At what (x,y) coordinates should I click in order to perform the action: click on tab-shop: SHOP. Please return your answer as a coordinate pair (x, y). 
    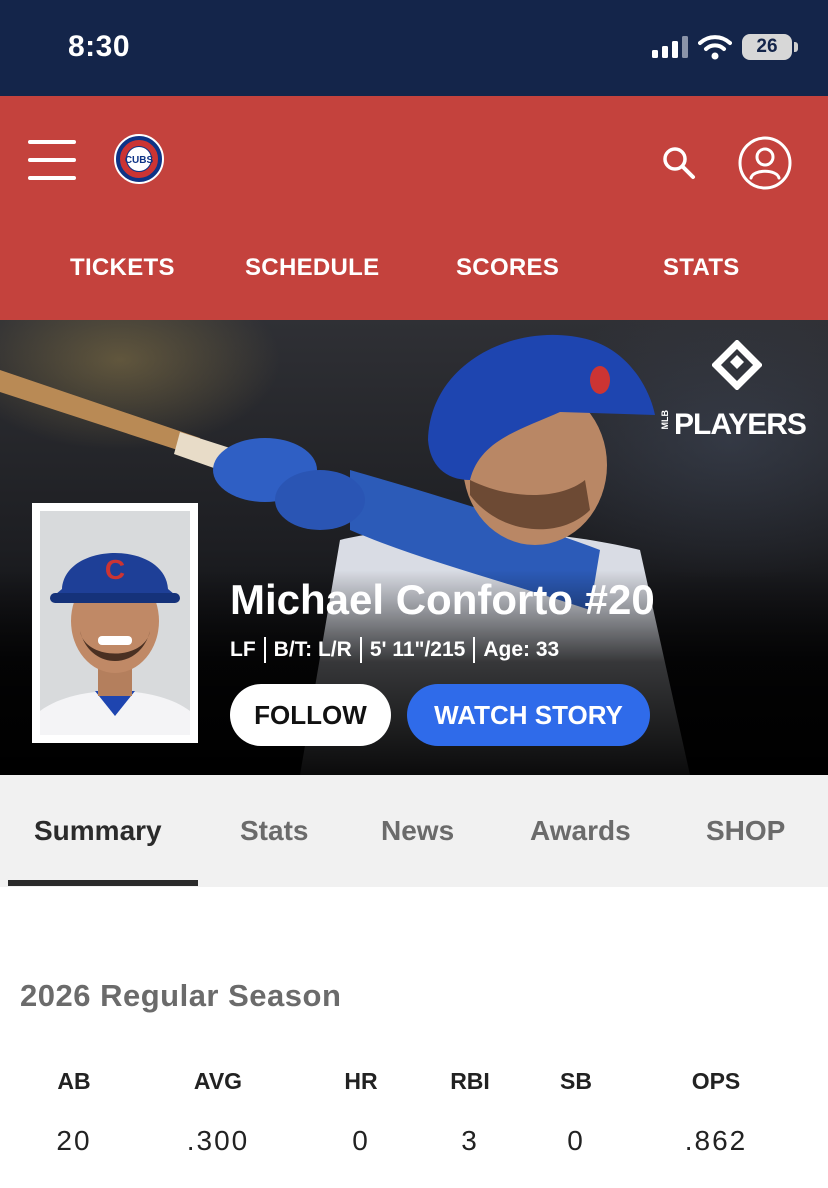
    Looking at the image, I should click on (745, 831).